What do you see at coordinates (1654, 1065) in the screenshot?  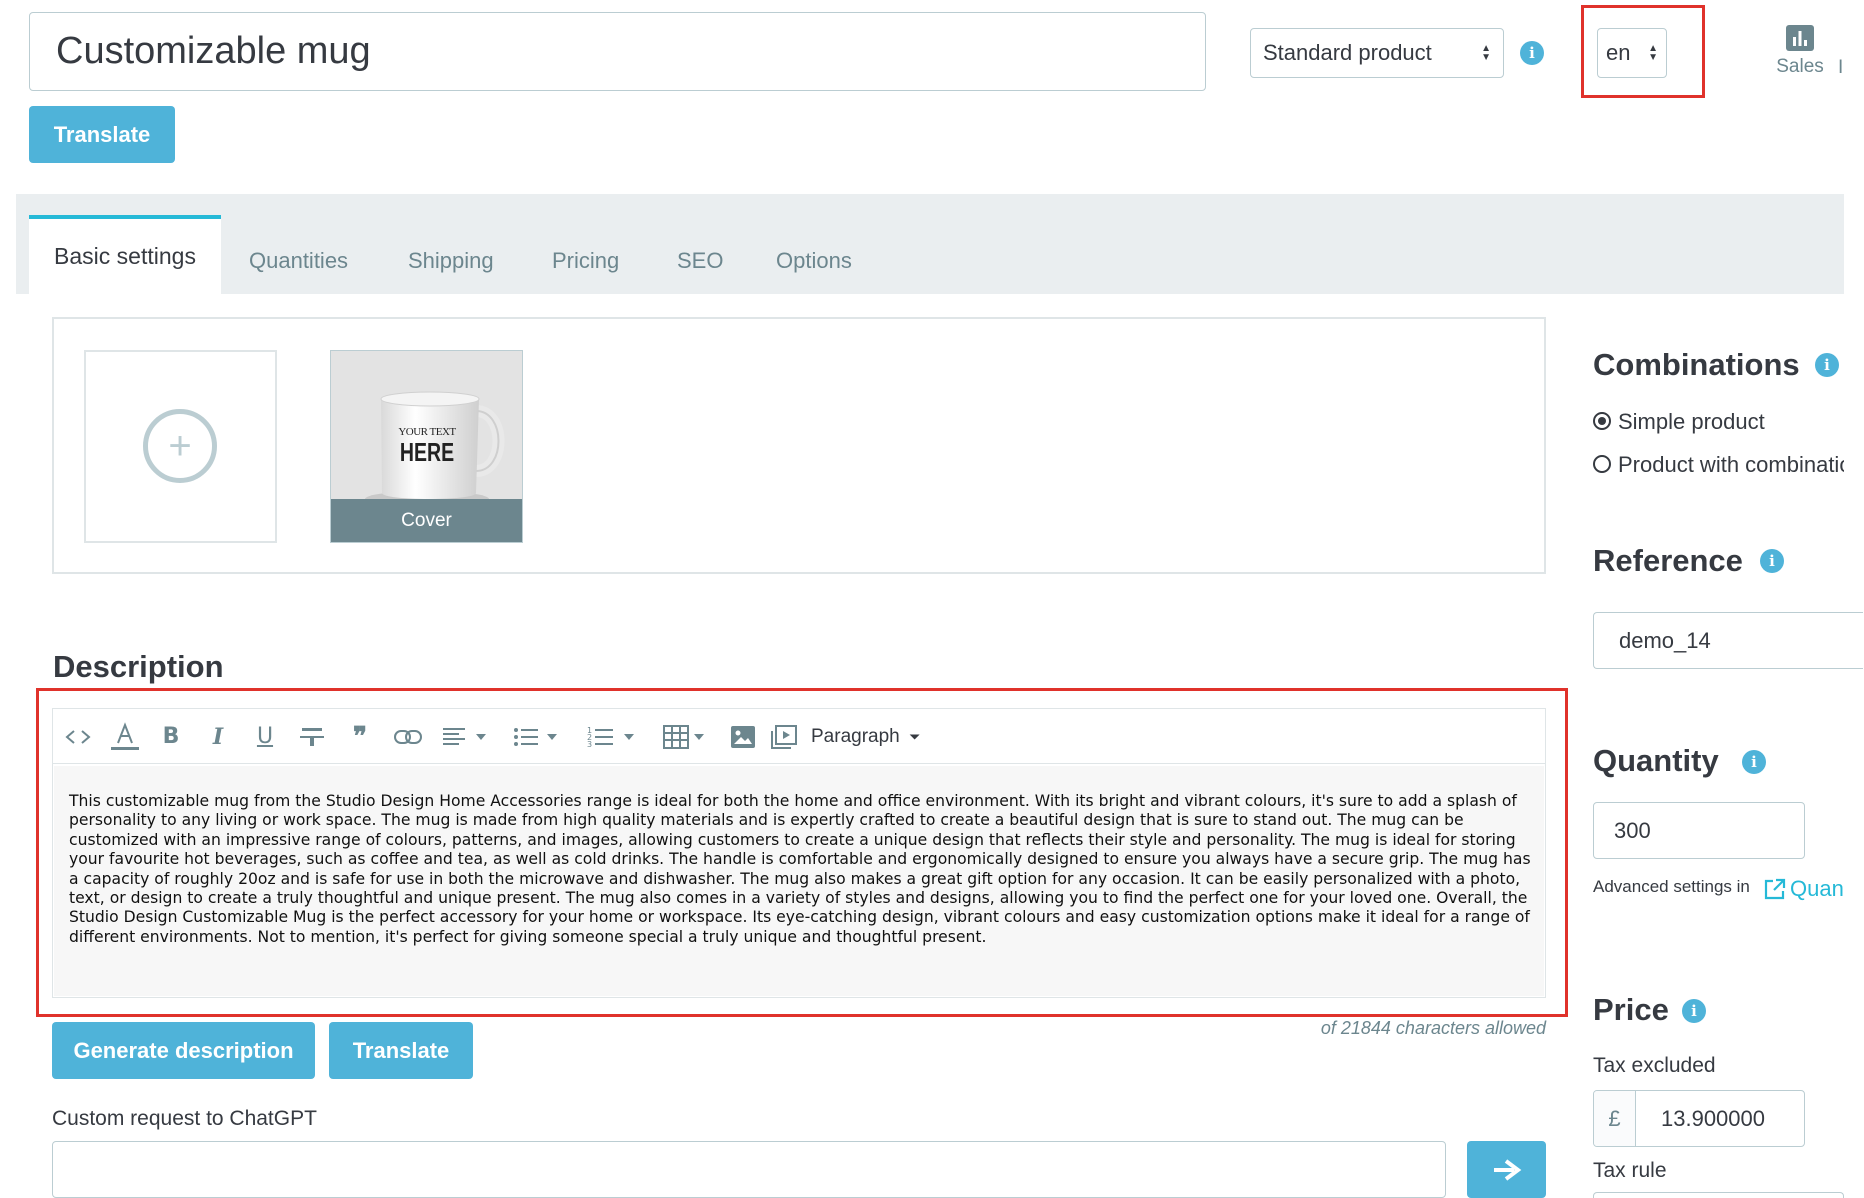 I see `tax-excluded-label: Tax excluded` at bounding box center [1654, 1065].